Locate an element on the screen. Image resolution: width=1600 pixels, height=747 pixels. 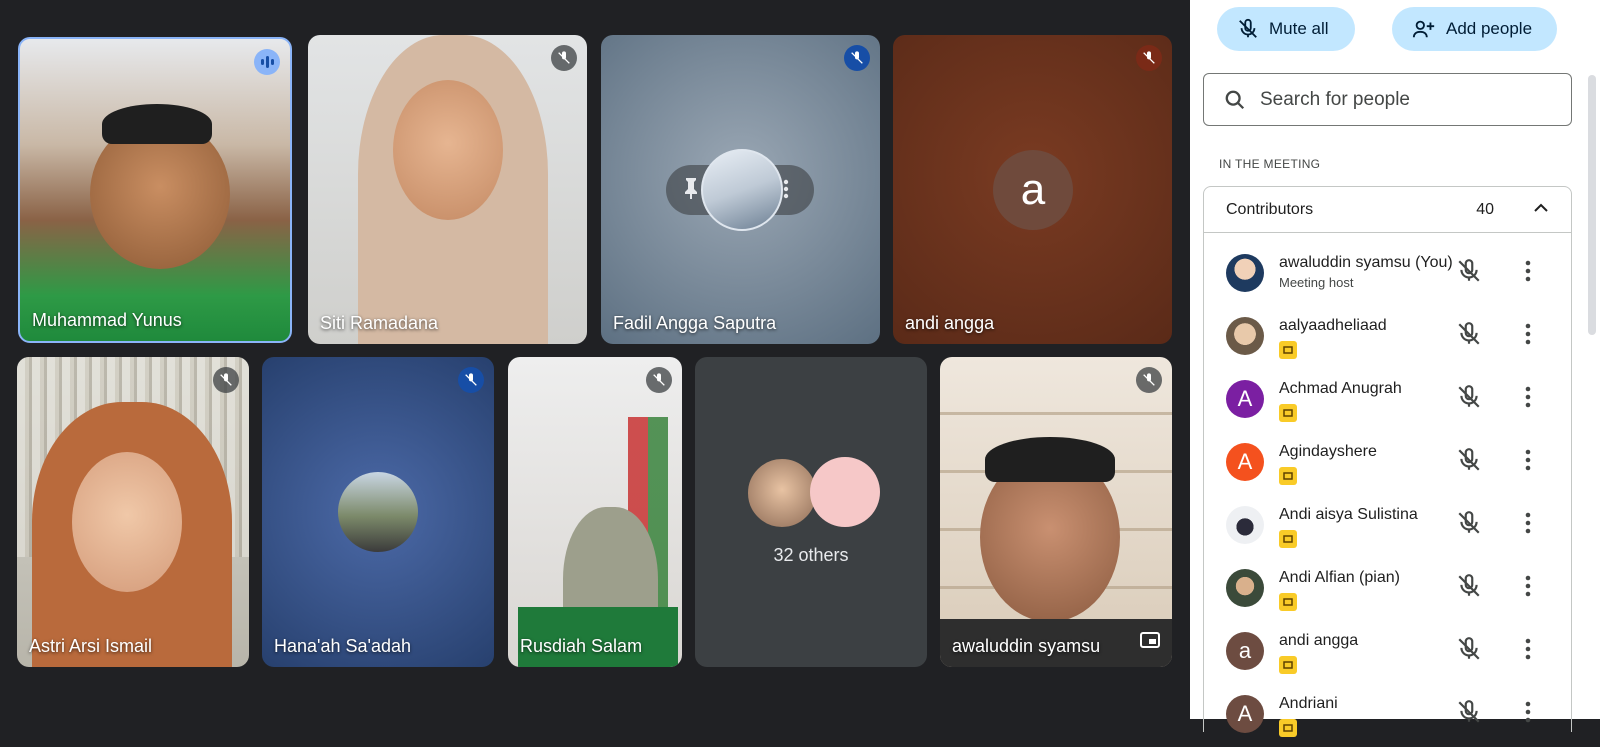
video-tile-fadil-angga-saputra: Fadil Angga Saputra is located at coordinates (740, 189).